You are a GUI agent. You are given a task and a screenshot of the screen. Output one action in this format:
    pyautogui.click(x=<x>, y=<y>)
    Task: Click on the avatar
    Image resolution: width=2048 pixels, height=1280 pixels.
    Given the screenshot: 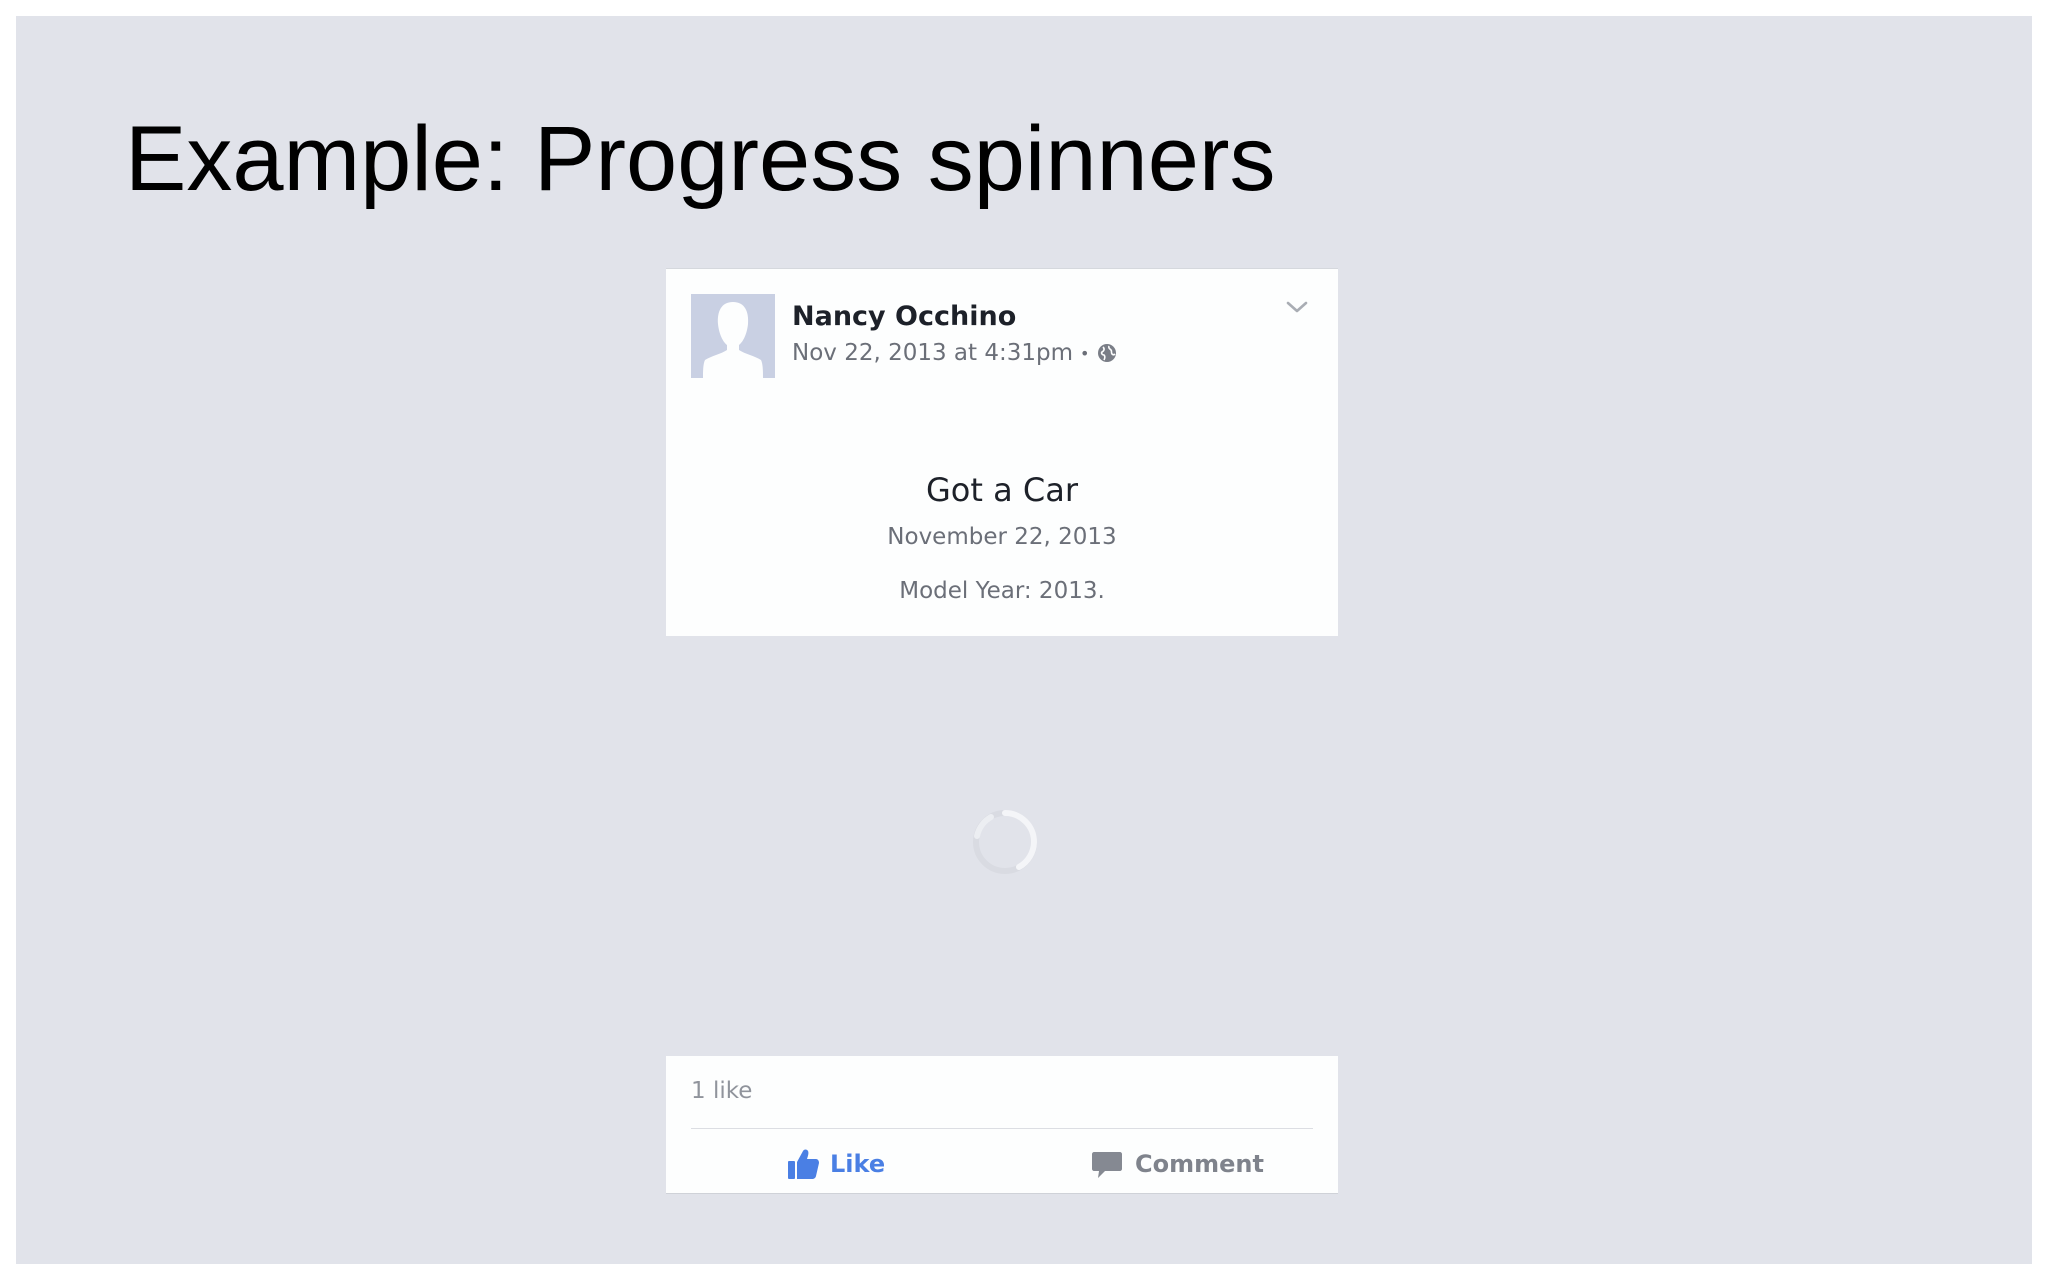 What is the action you would take?
    pyautogui.click(x=733, y=336)
    